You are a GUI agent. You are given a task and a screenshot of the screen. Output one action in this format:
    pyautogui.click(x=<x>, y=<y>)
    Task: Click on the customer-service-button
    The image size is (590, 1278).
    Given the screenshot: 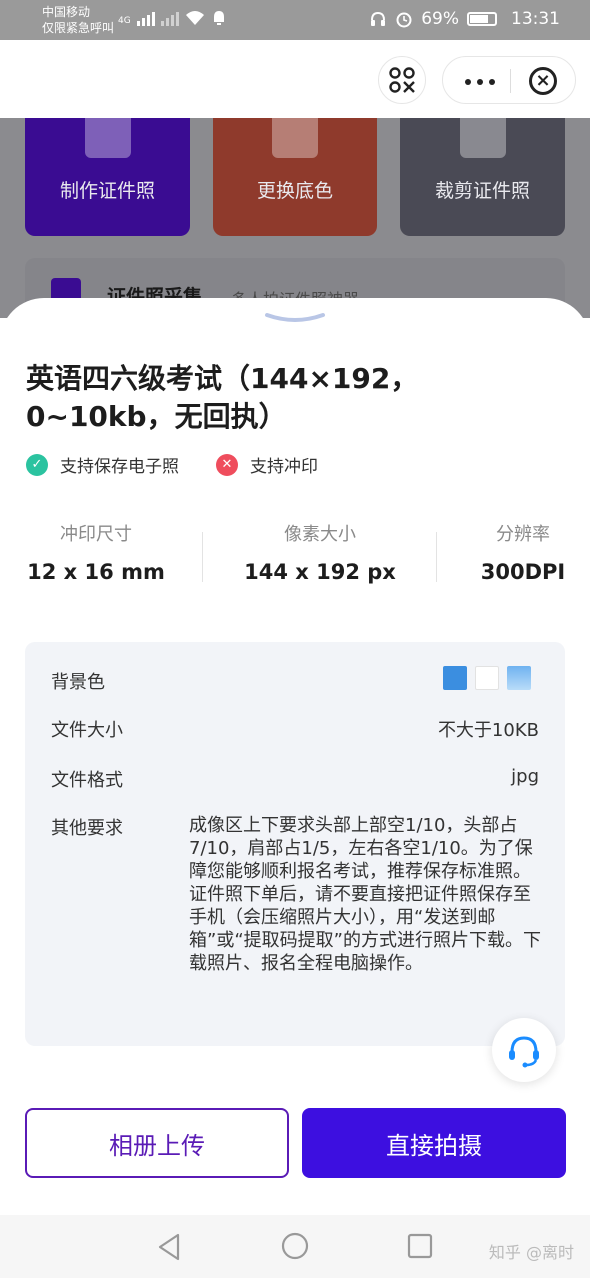 What is the action you would take?
    pyautogui.click(x=524, y=1050)
    